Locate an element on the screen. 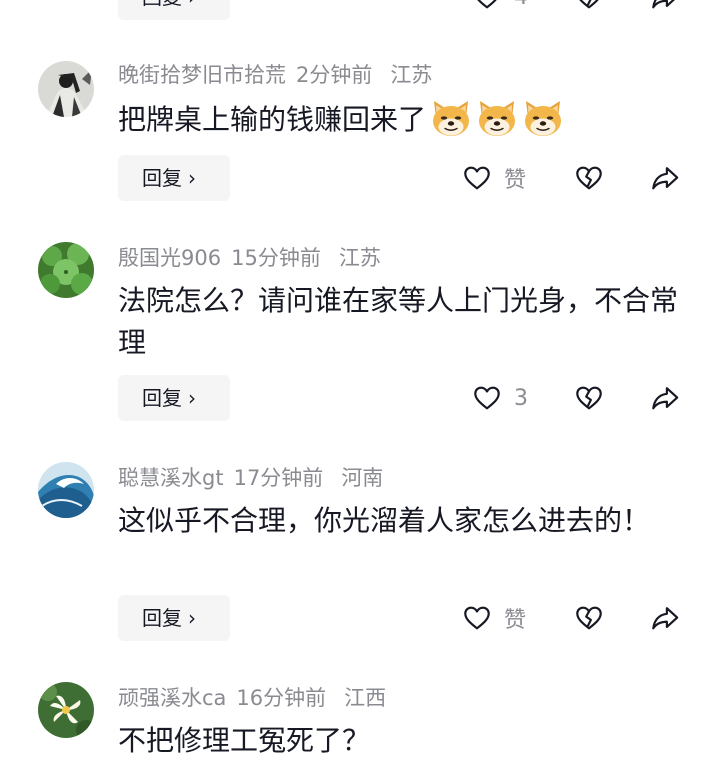 This screenshot has width=720, height=762. like-button: 4 is located at coordinates (500, 10).